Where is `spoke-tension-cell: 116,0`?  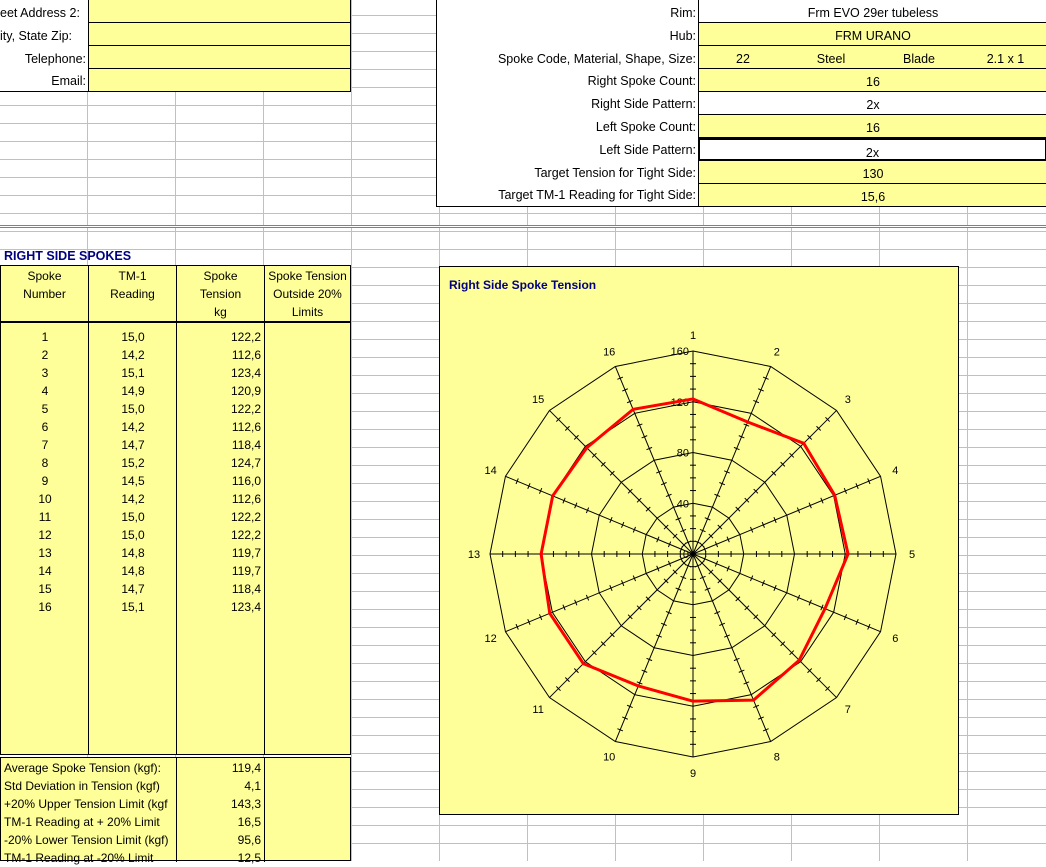
spoke-tension-cell: 116,0 is located at coordinates (219, 481).